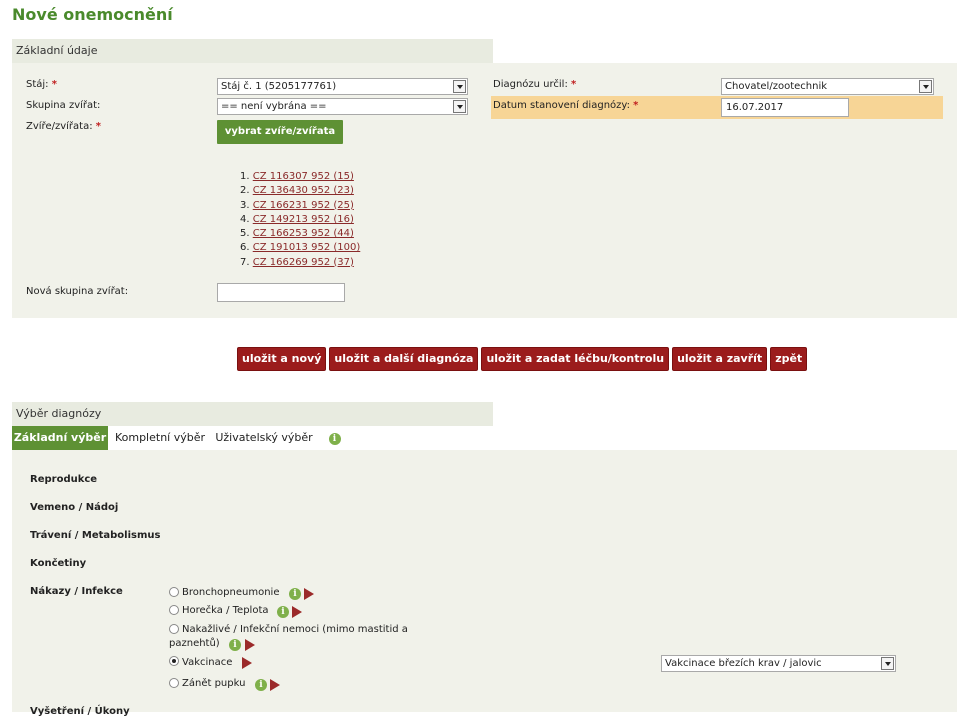 This screenshot has width=961, height=717. I want to click on animal-list-item: 3. CZ 166231 952 (25), so click(315, 206).